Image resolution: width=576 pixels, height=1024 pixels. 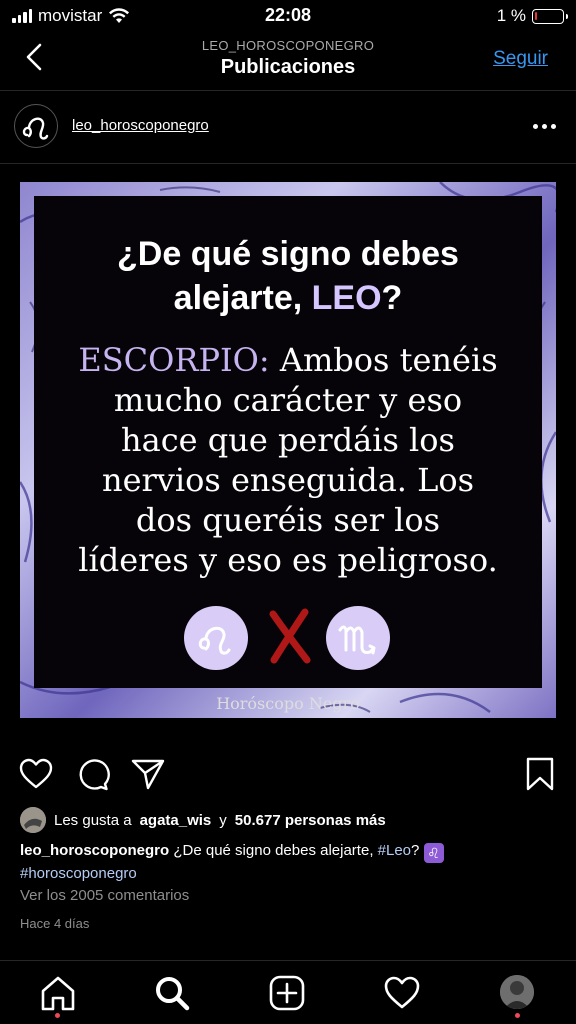 What do you see at coordinates (242, 298) in the screenshot?
I see `question-prefix: alejarte,` at bounding box center [242, 298].